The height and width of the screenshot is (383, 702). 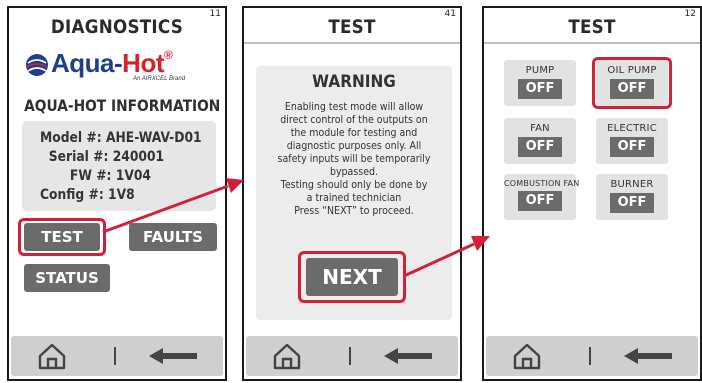 I want to click on warning-line: diagnostic purposes only. All, so click(x=354, y=145).